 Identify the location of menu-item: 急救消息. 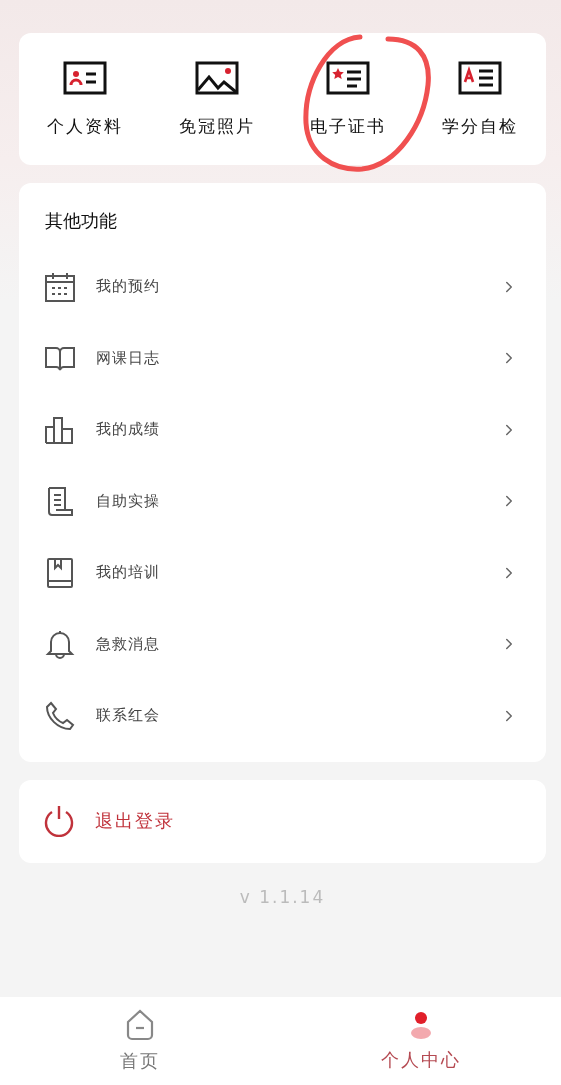
(282, 644).